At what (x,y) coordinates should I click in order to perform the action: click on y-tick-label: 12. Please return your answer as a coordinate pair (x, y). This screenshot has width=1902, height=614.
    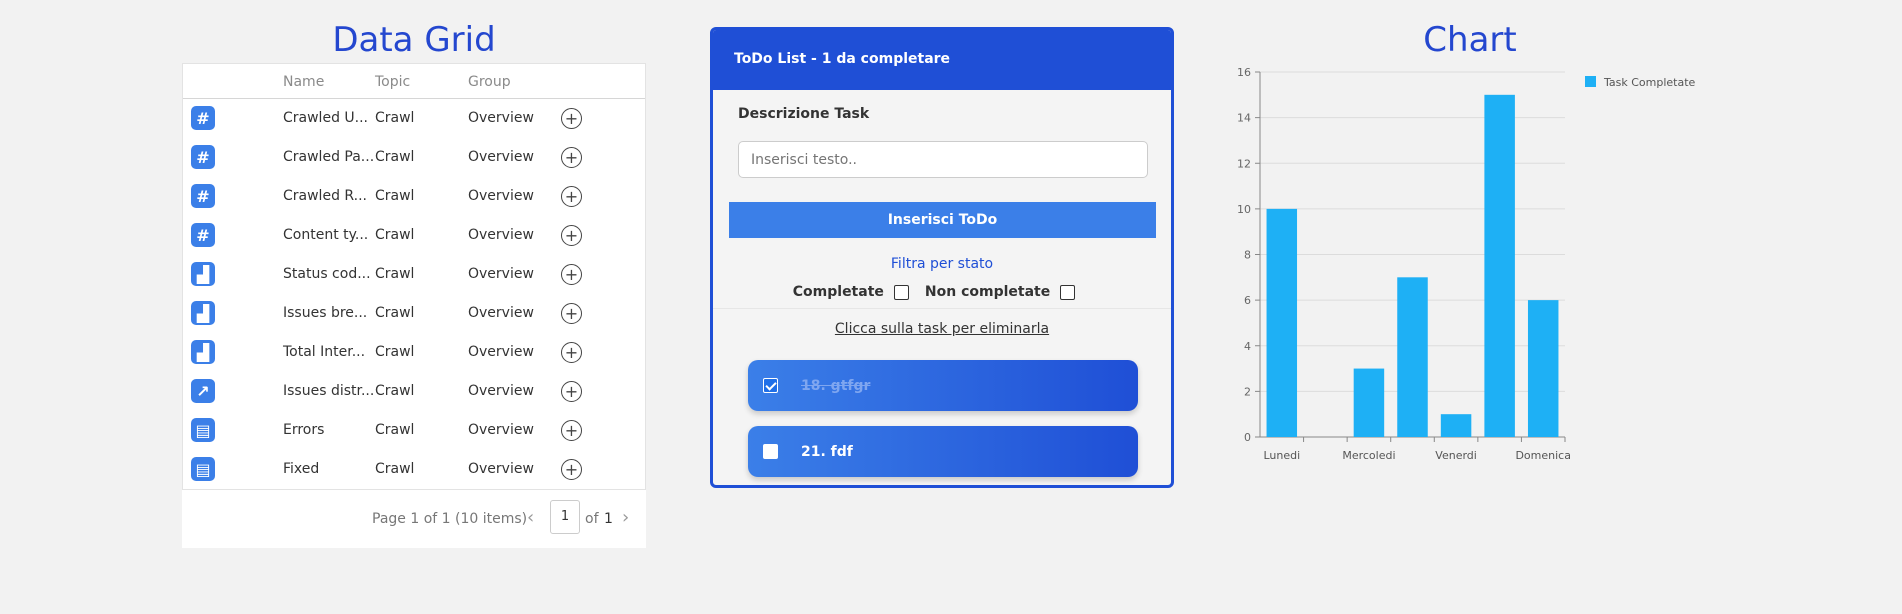
    Looking at the image, I should click on (1244, 163).